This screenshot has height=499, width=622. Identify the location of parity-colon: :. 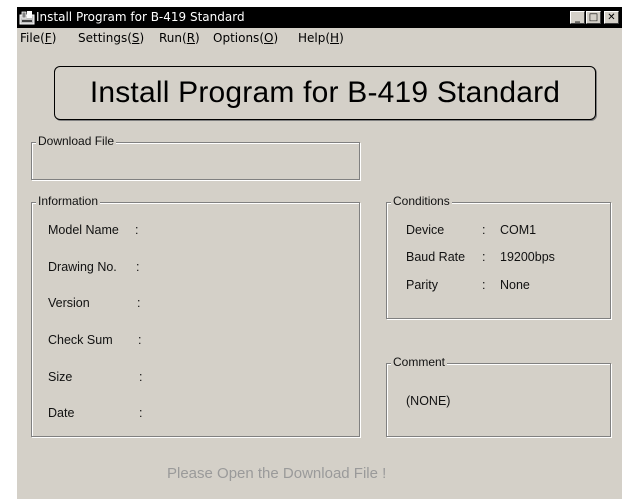
(484, 285).